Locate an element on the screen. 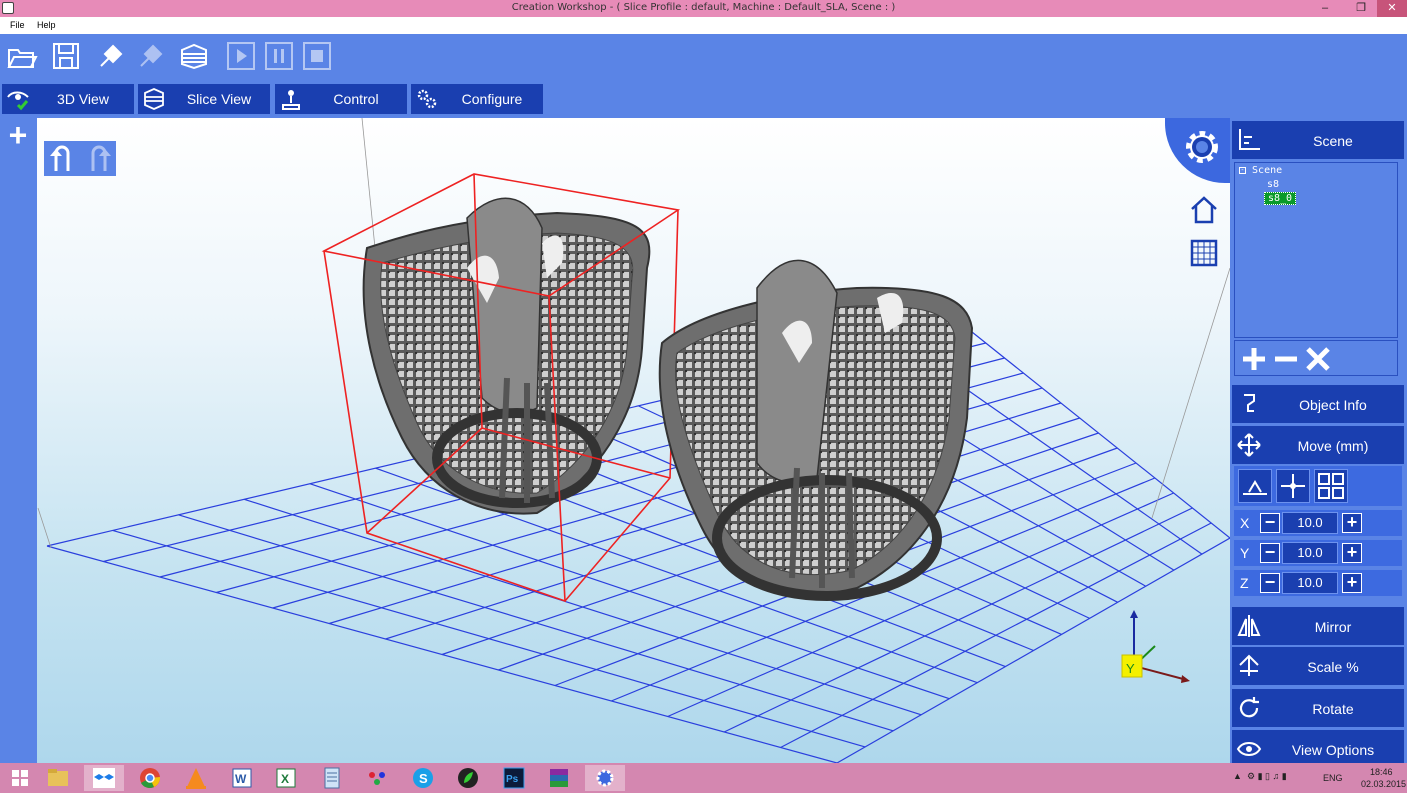  undo-redo-group is located at coordinates (80, 158).